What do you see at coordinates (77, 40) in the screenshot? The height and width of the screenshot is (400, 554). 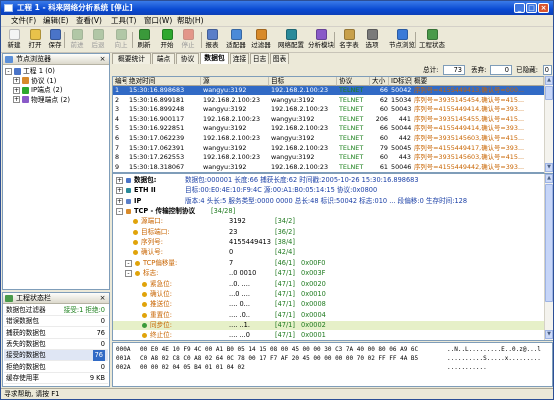 I see `toolbar-forward-button: 前进` at bounding box center [77, 40].